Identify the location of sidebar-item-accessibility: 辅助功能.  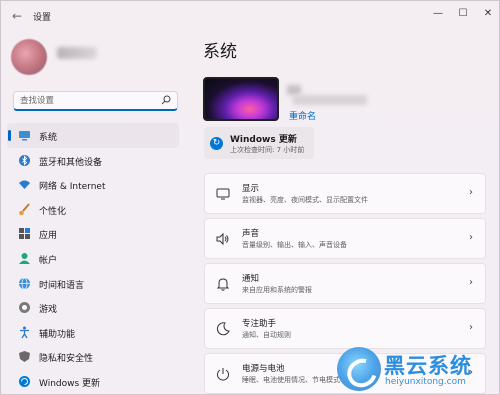
(93, 332).